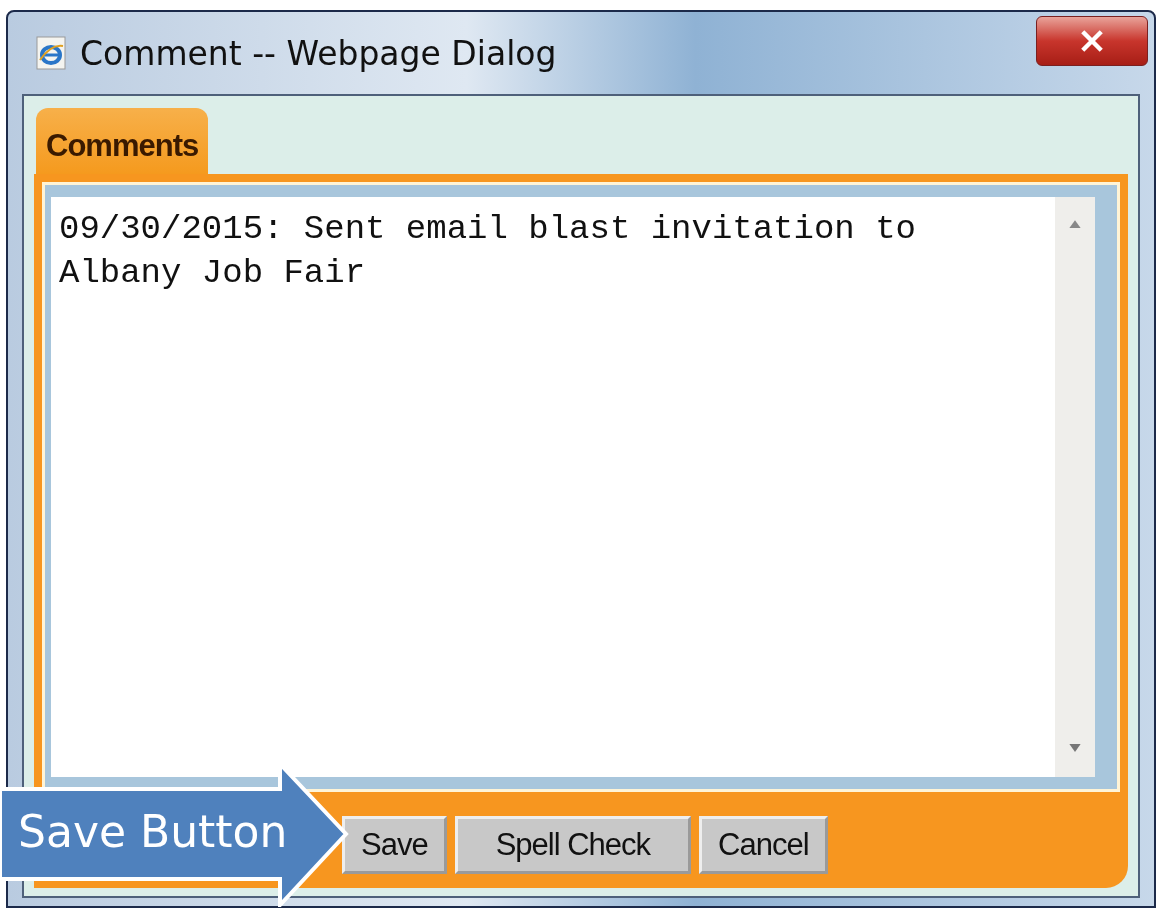  Describe the element at coordinates (573, 845) in the screenshot. I see `dialog-button: Spell Check` at that location.